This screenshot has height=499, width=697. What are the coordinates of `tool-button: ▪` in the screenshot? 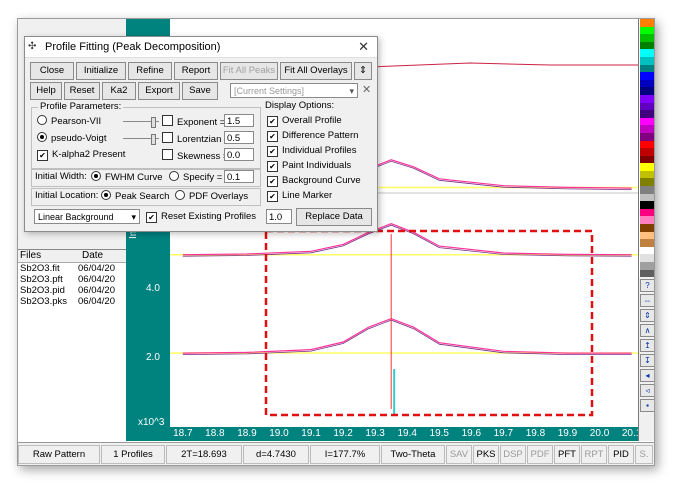 It's located at (647, 405).